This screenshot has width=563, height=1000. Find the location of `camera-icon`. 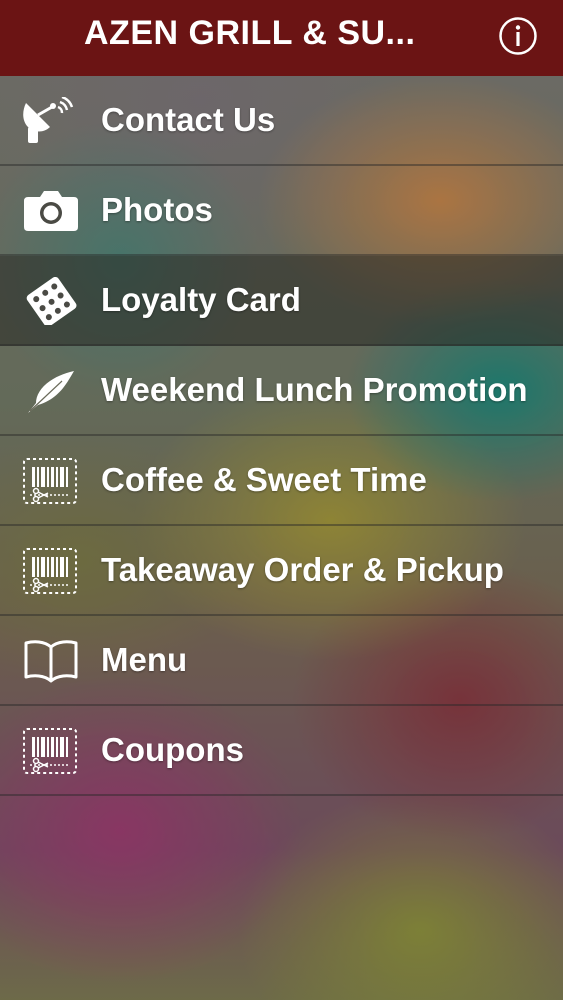

camera-icon is located at coordinates (51, 211).